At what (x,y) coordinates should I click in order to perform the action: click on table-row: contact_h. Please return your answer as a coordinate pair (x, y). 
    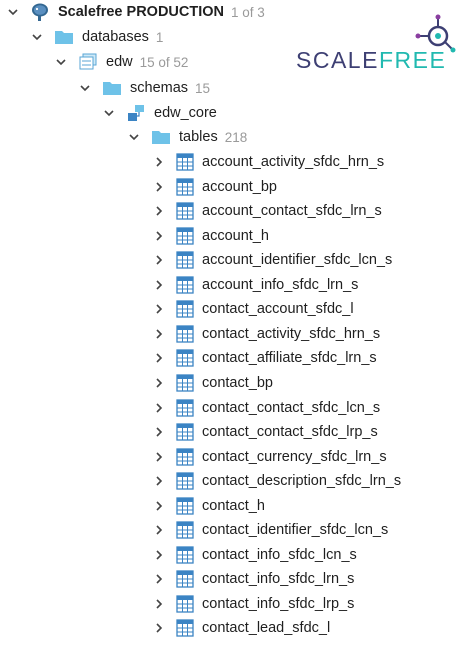
    Looking at the image, I should click on (208, 506).